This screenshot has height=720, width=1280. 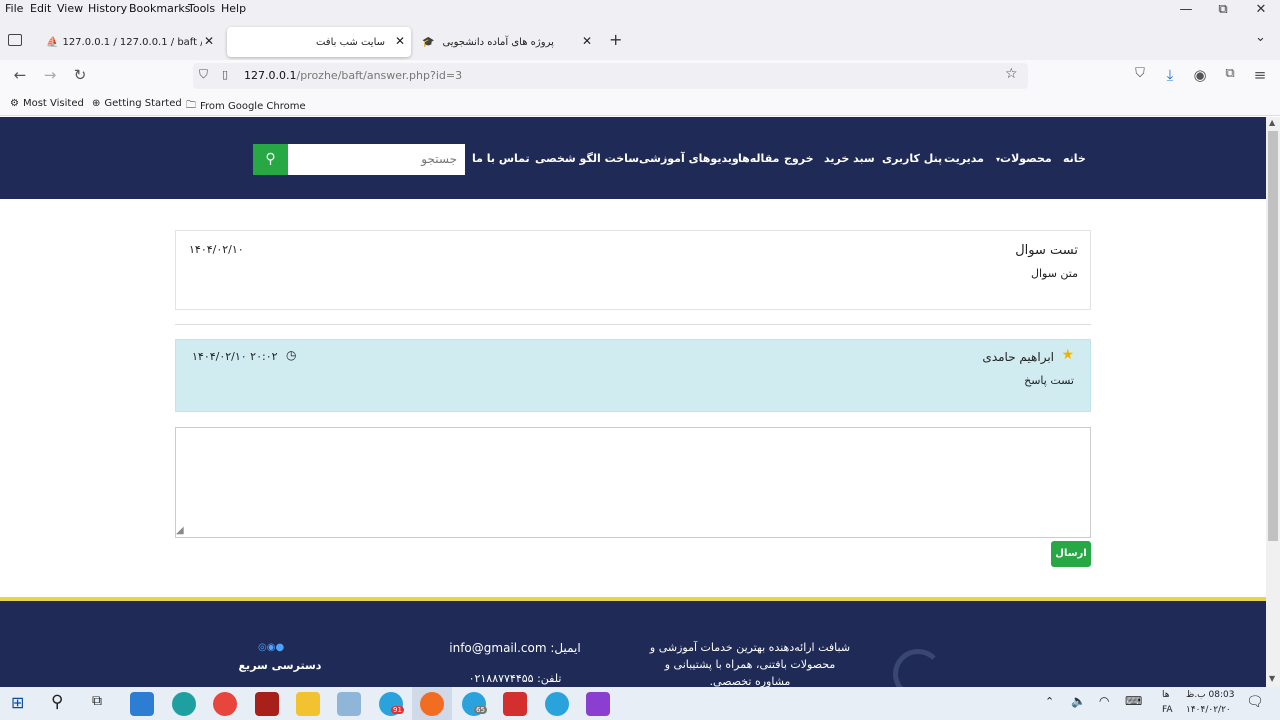 What do you see at coordinates (225, 74) in the screenshot?
I see `page-icon: ▯` at bounding box center [225, 74].